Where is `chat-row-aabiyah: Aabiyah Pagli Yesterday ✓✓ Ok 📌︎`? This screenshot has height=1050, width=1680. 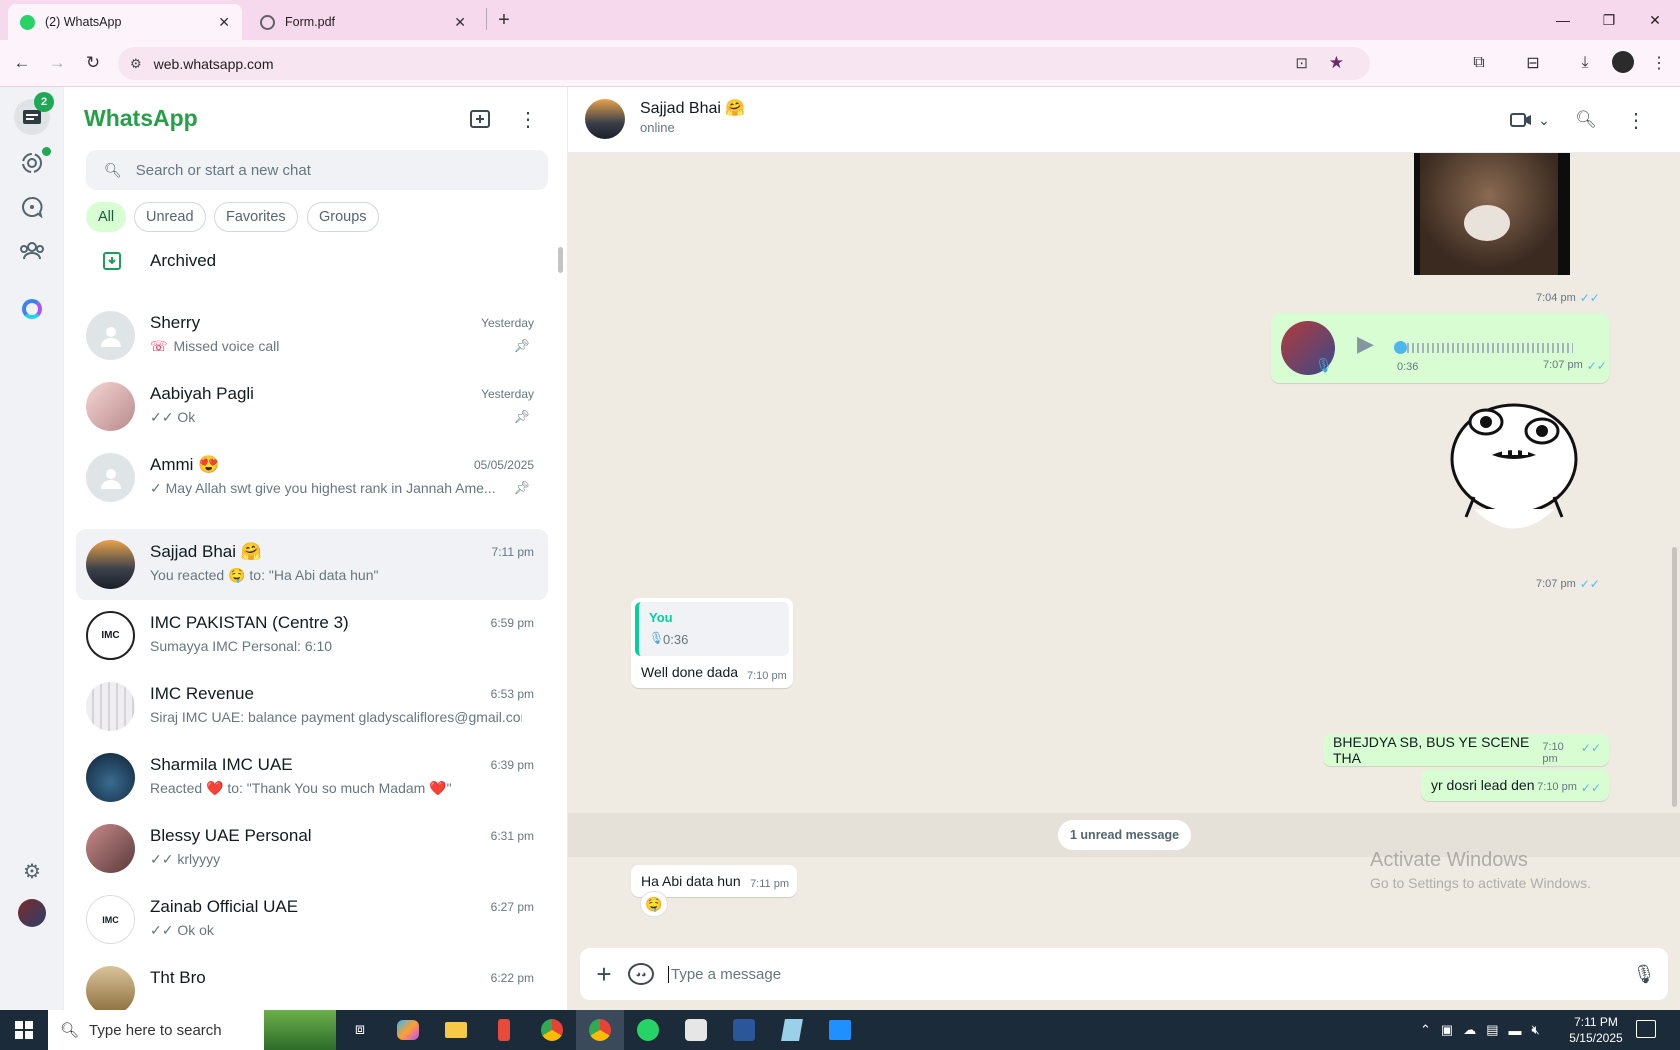 chat-row-aabiyah: Aabiyah Pagli Yesterday ✓✓ Ok 📌︎ is located at coordinates (312, 406).